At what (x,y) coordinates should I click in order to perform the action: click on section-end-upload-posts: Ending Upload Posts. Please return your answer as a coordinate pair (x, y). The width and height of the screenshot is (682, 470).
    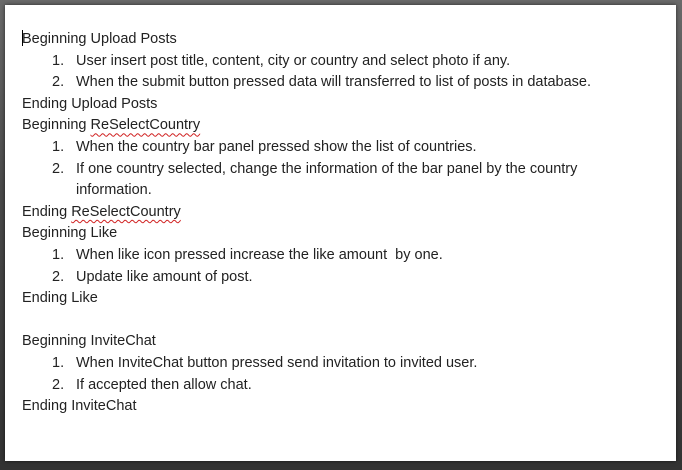
    Looking at the image, I should click on (90, 103).